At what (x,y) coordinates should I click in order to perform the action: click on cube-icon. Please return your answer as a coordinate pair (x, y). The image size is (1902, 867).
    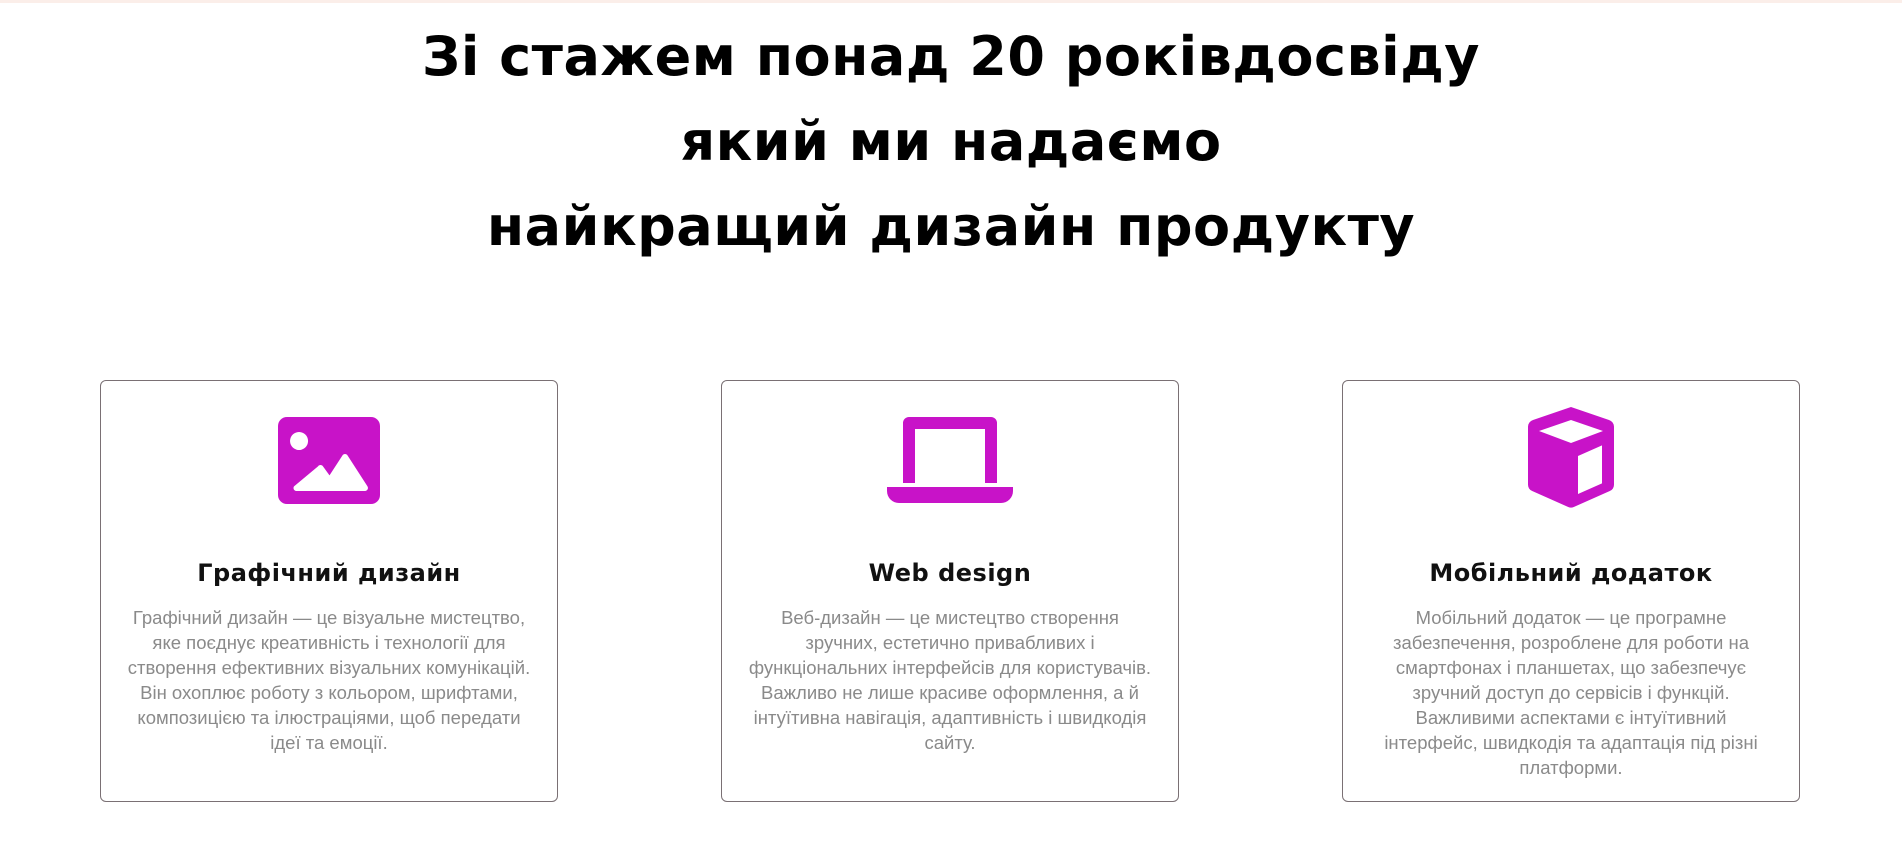
    Looking at the image, I should click on (1571, 457).